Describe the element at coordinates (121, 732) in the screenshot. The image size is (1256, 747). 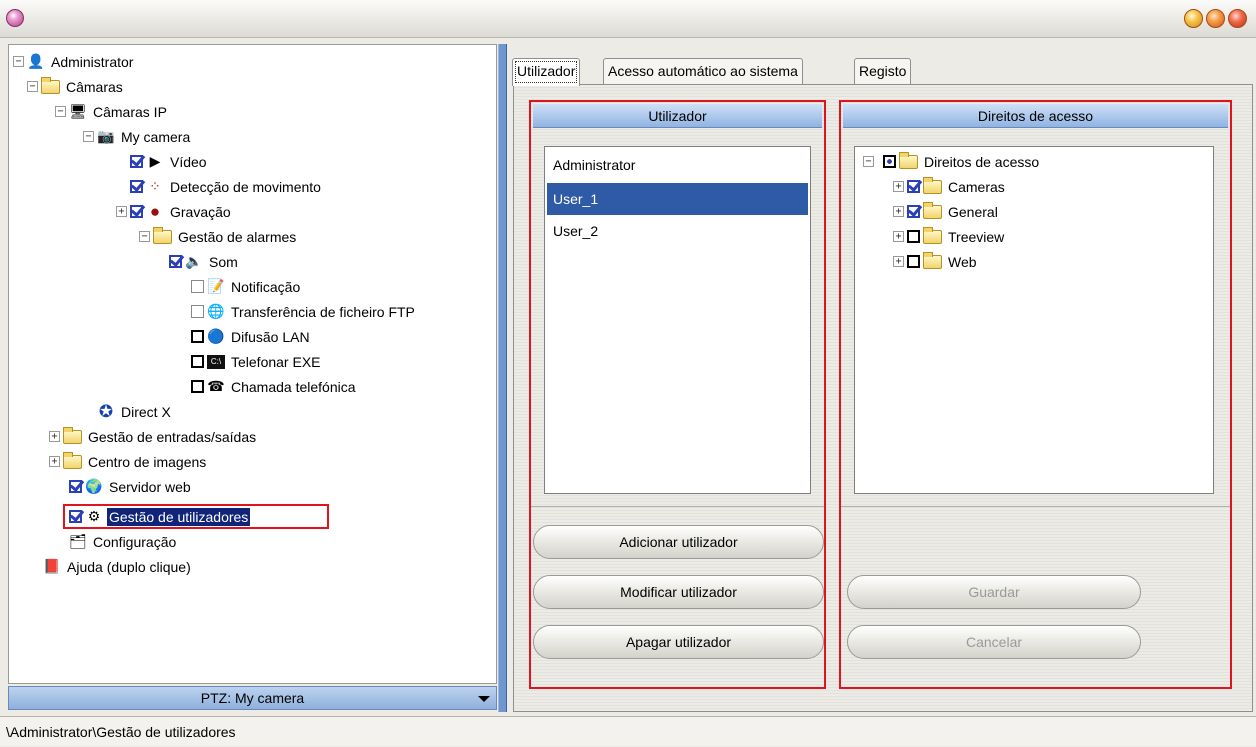
I see `status-path: \Administrator\Gestão de utilizadores` at that location.